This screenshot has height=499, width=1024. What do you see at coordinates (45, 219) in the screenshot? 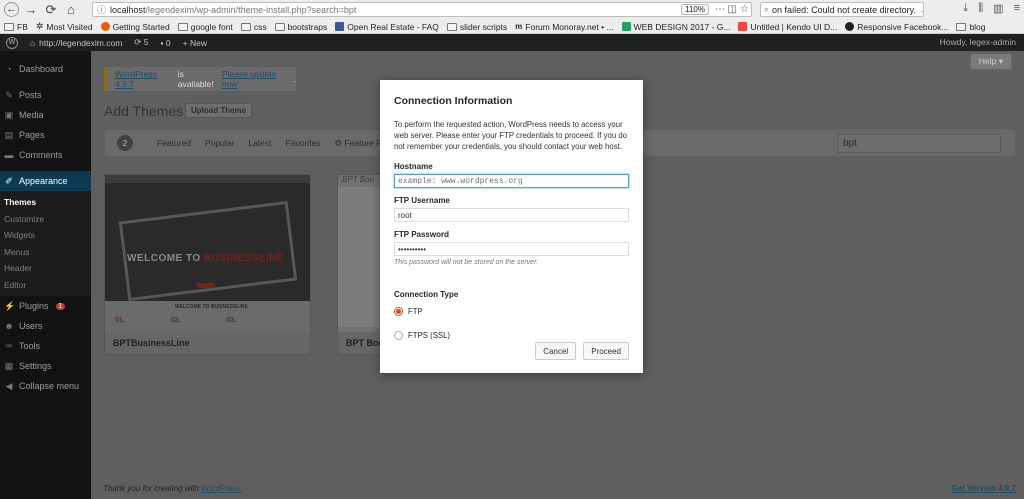
I see `submenu-customize: Customize` at bounding box center [45, 219].